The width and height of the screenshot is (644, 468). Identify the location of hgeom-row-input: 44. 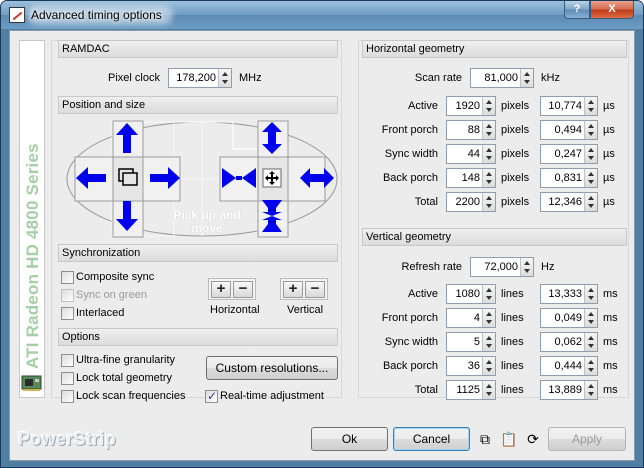
(471, 154).